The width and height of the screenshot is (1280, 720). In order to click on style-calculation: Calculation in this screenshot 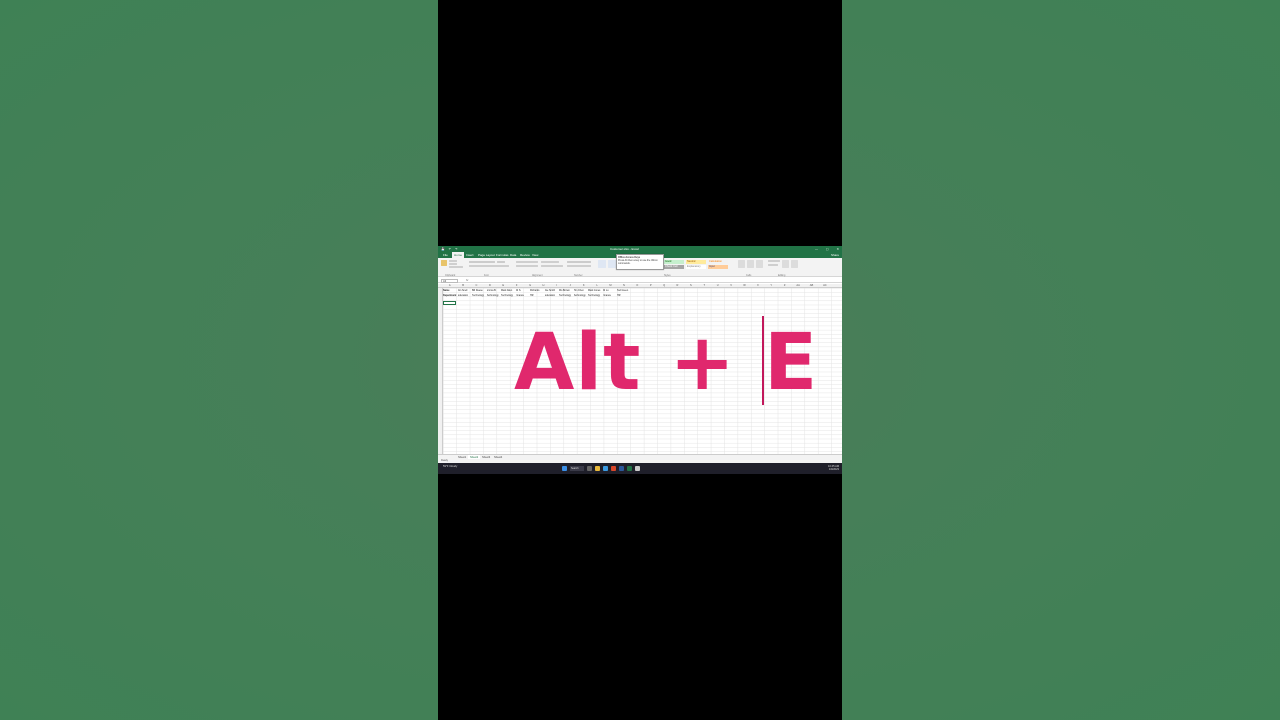, I will do `click(718, 262)`.